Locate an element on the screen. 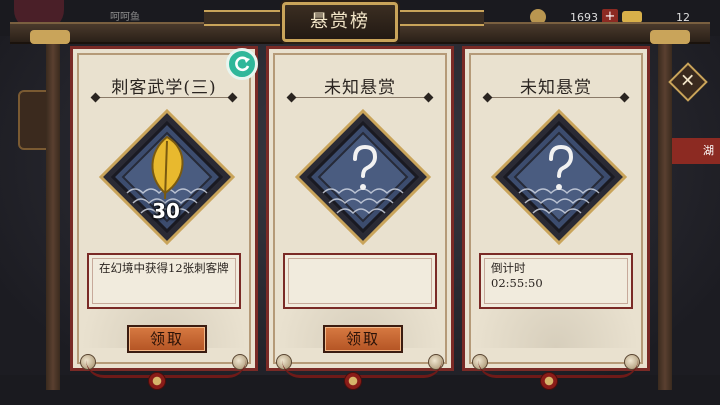 The image size is (720, 405). beam-cap-left is located at coordinates (50, 37).